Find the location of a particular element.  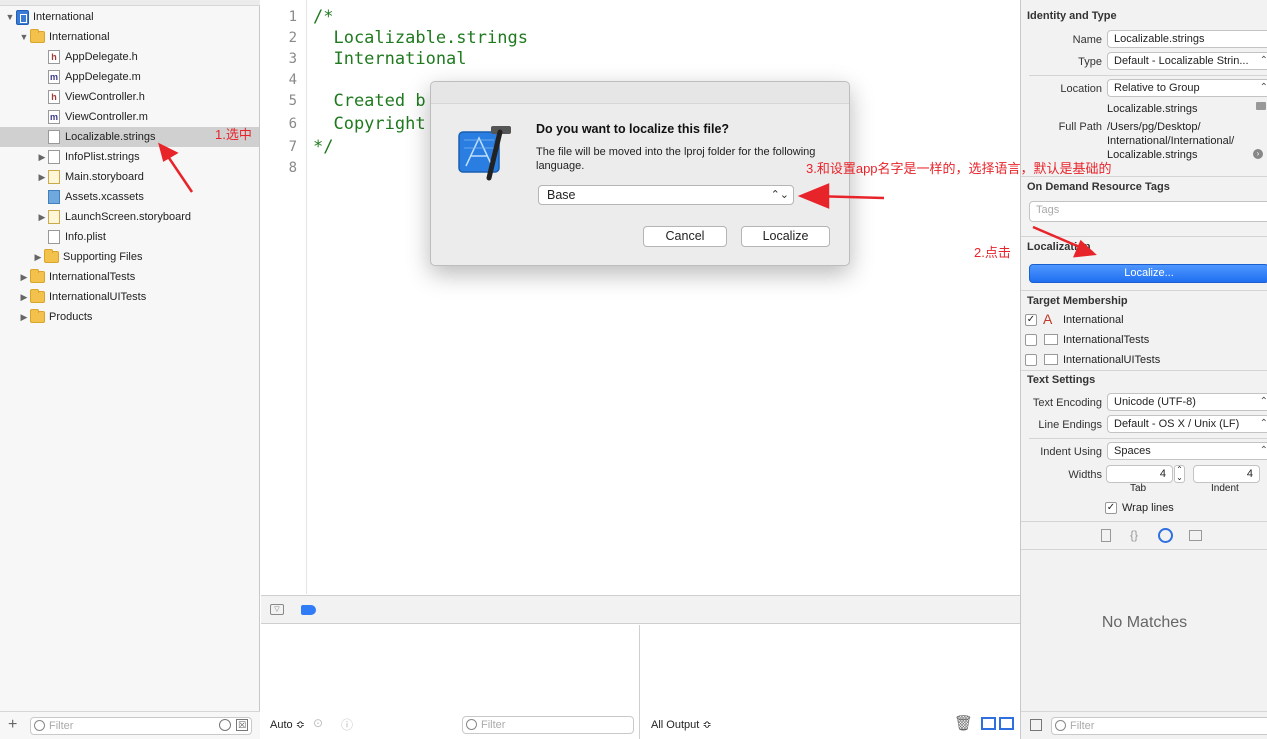

tree-item-label: Info.plist is located at coordinates (85, 237).